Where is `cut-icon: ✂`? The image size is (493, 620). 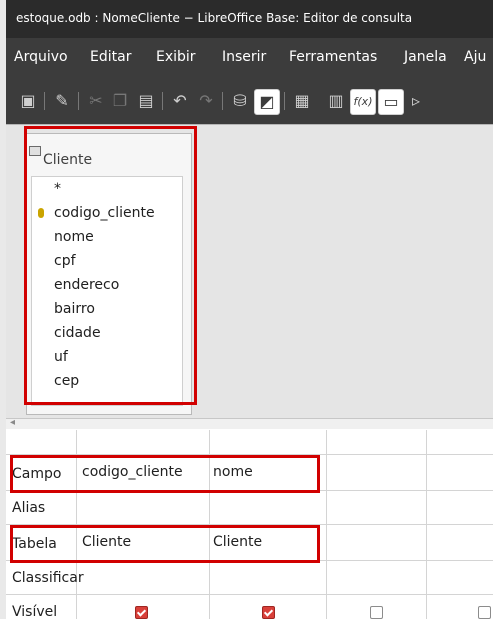
cut-icon: ✂ is located at coordinates (96, 101).